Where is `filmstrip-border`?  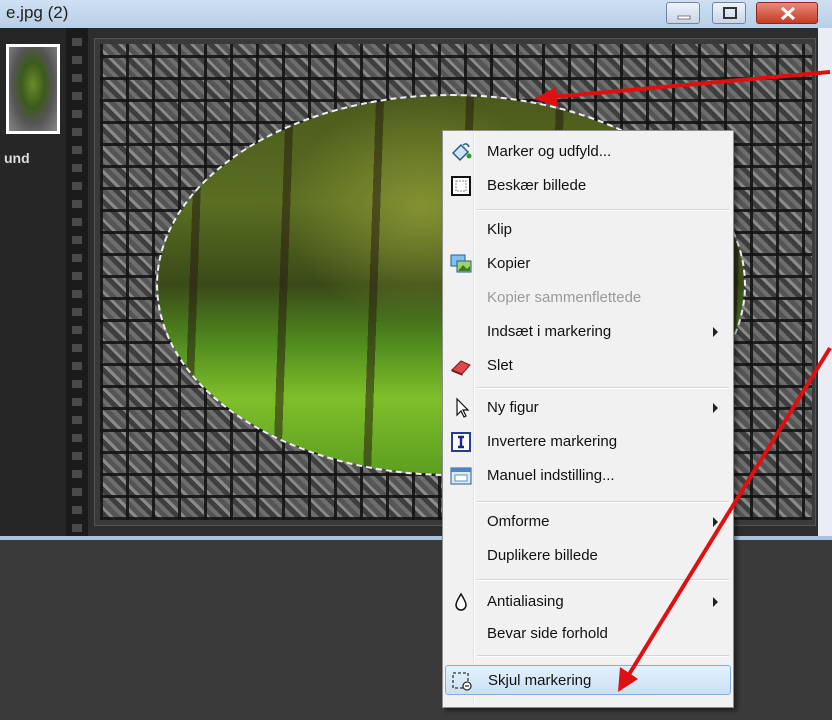 filmstrip-border is located at coordinates (77, 282).